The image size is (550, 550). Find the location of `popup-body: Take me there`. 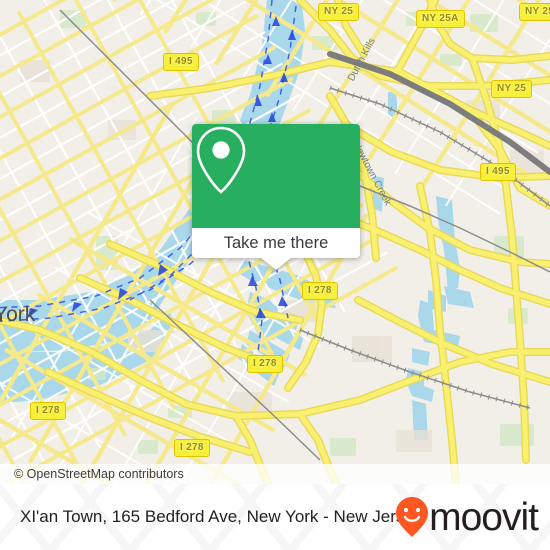

popup-body: Take me there is located at coordinates (276, 191).